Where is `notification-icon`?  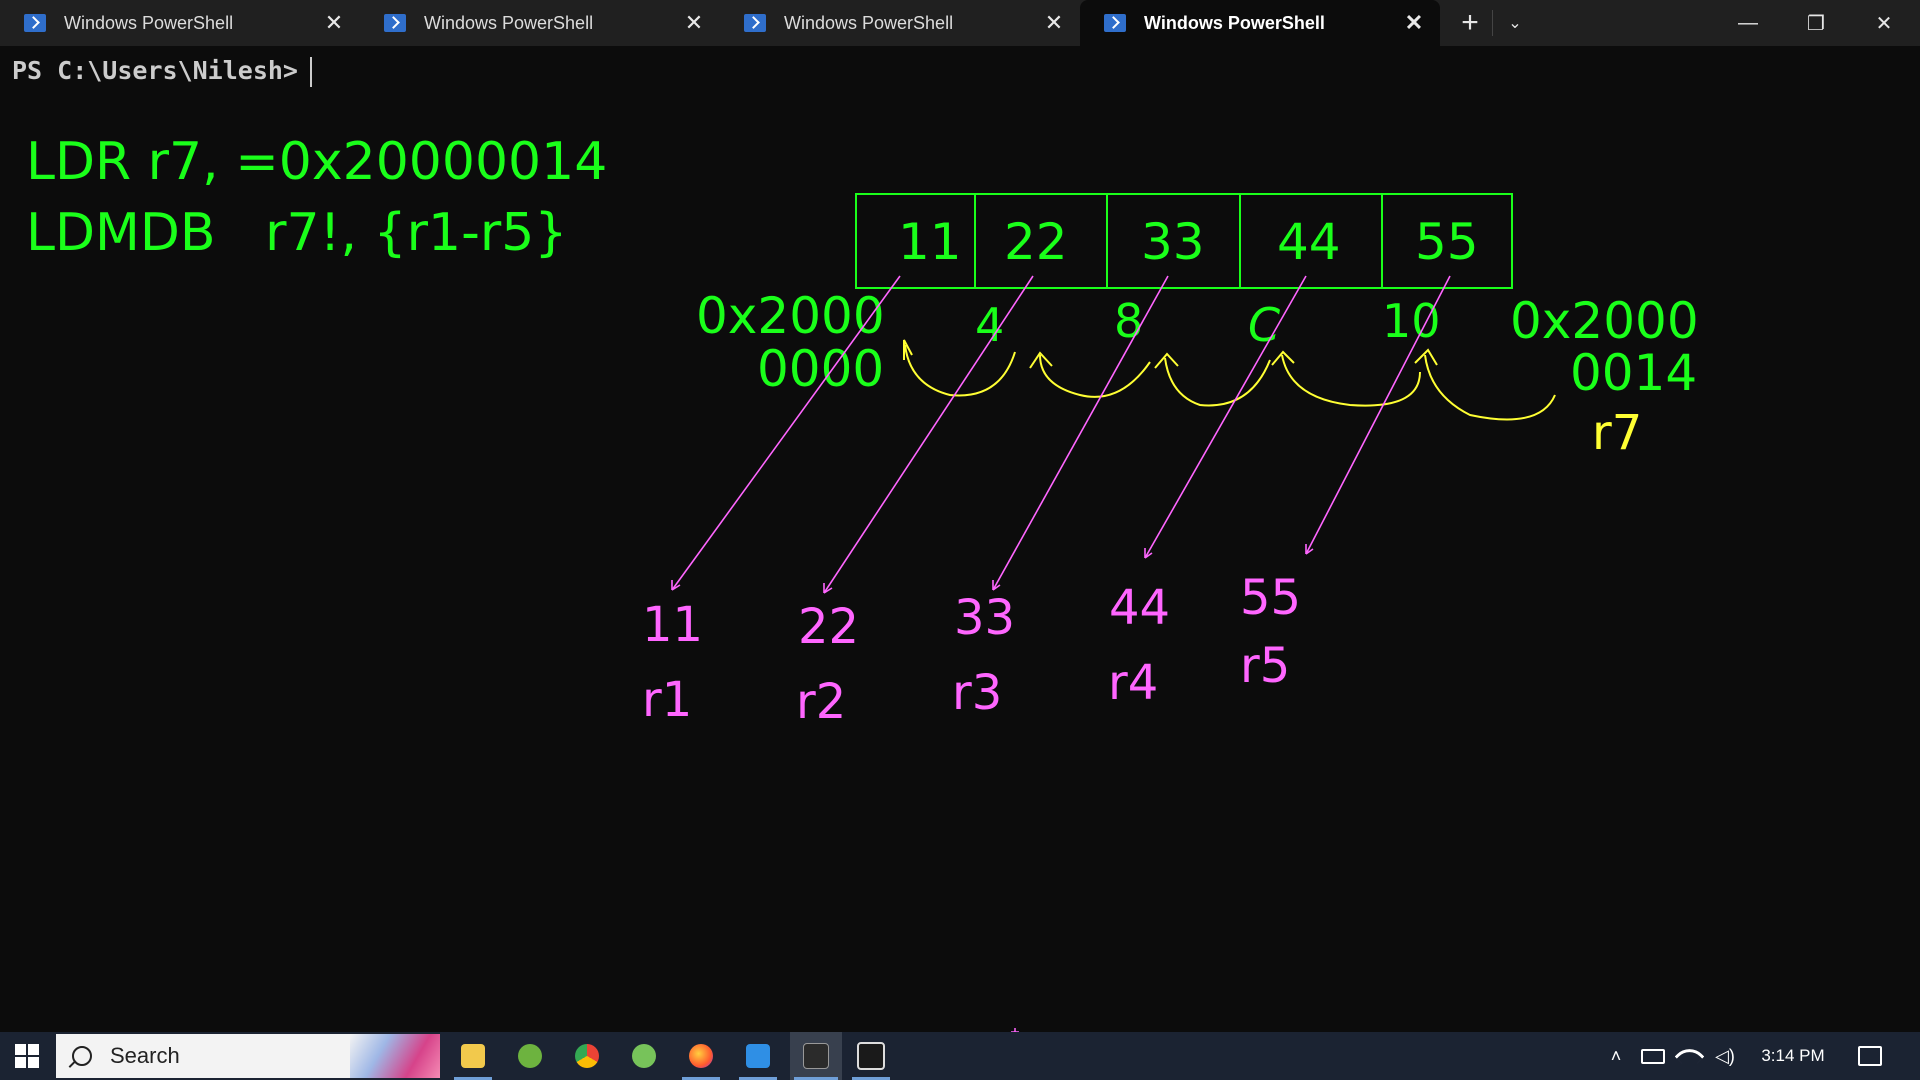 notification-icon is located at coordinates (1870, 1056).